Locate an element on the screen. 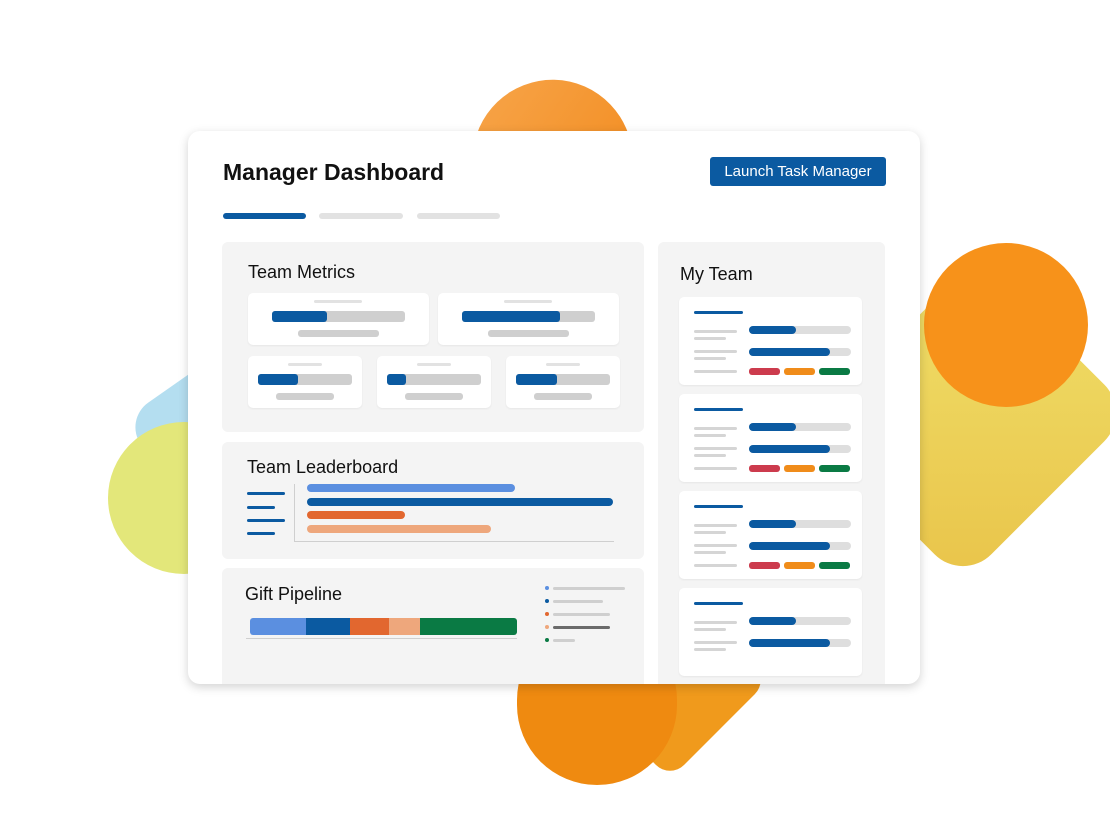 Image resolution: width=1110 pixels, height=815 pixels. gift-pipeline-title: Gift Pipeline is located at coordinates (294, 594).